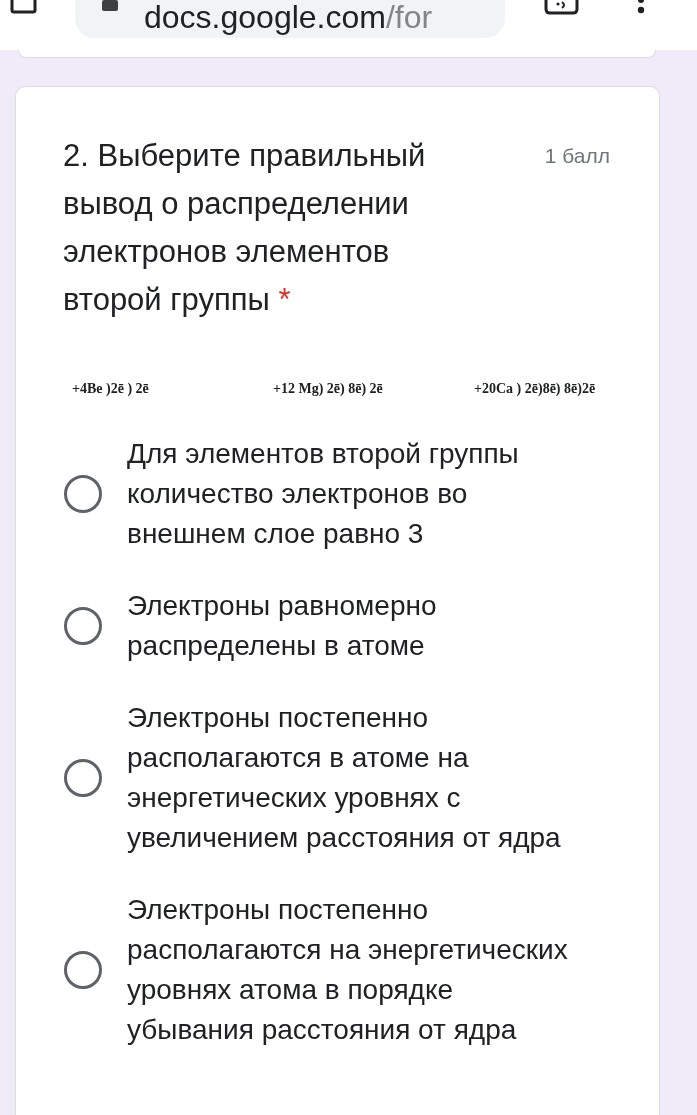  What do you see at coordinates (328, 388) in the screenshot?
I see `formula-text: +12 Mg) 2ē) 8ē) 2ē` at bounding box center [328, 388].